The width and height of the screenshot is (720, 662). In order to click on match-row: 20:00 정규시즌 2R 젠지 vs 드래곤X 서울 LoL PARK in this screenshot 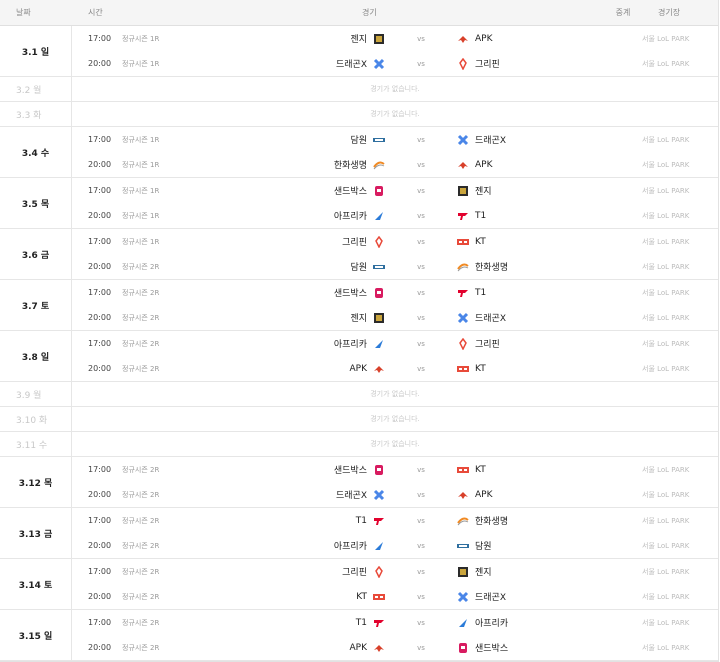, I will do `click(395, 317)`.